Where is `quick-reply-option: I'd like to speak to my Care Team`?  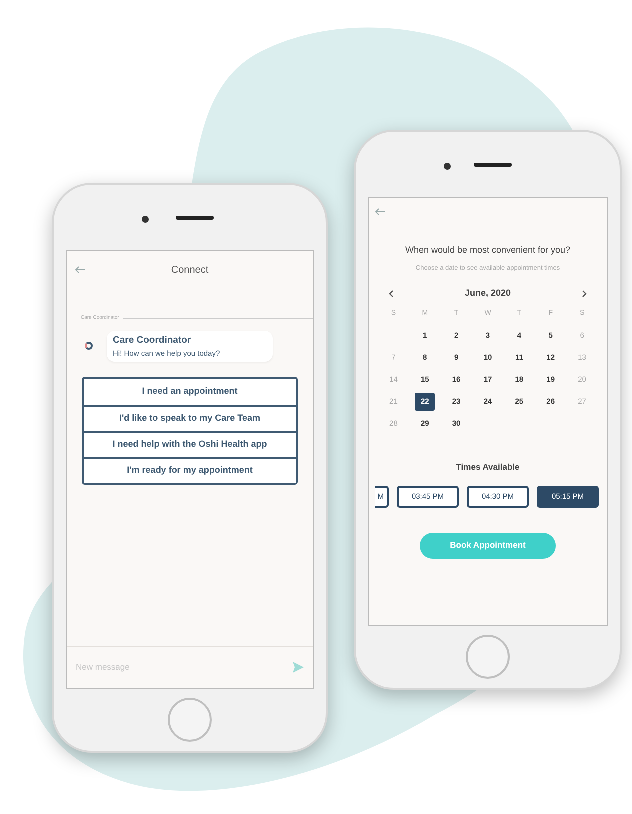 quick-reply-option: I'd like to speak to my Care Team is located at coordinates (190, 418).